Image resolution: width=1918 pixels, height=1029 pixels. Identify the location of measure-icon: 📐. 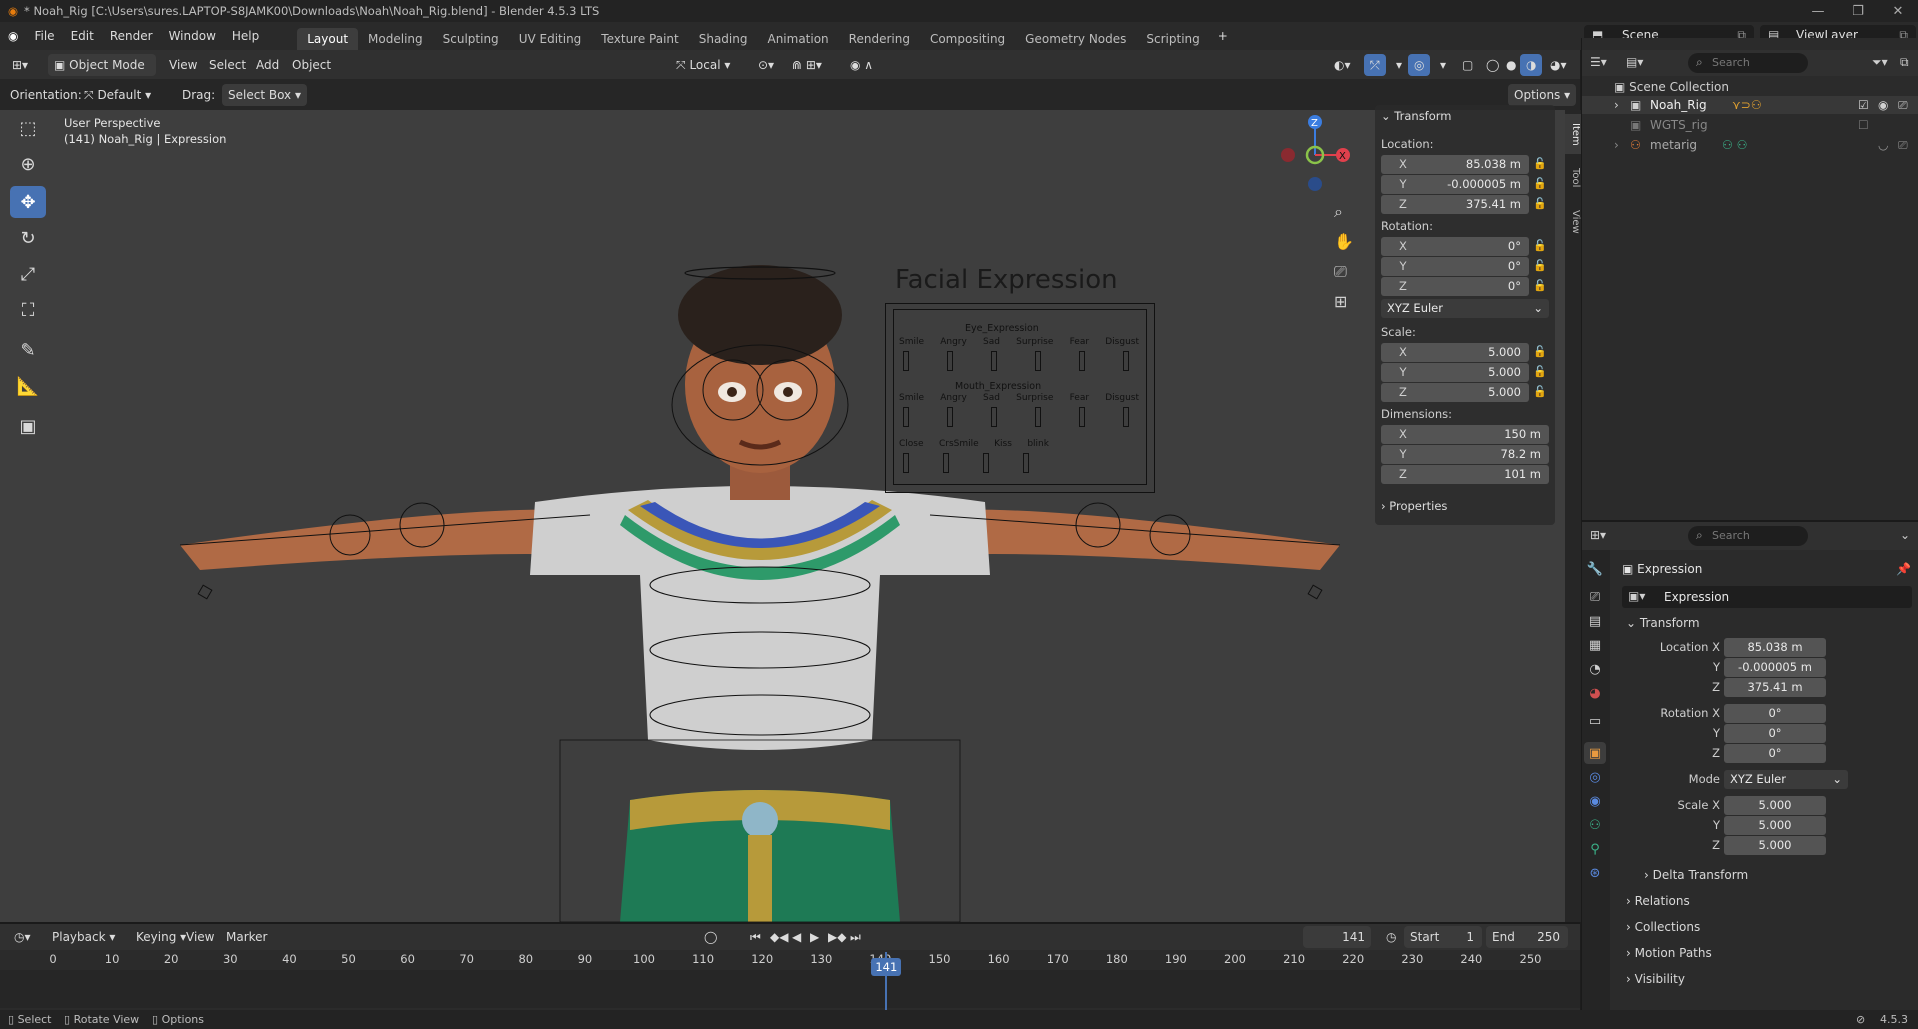
(28, 386).